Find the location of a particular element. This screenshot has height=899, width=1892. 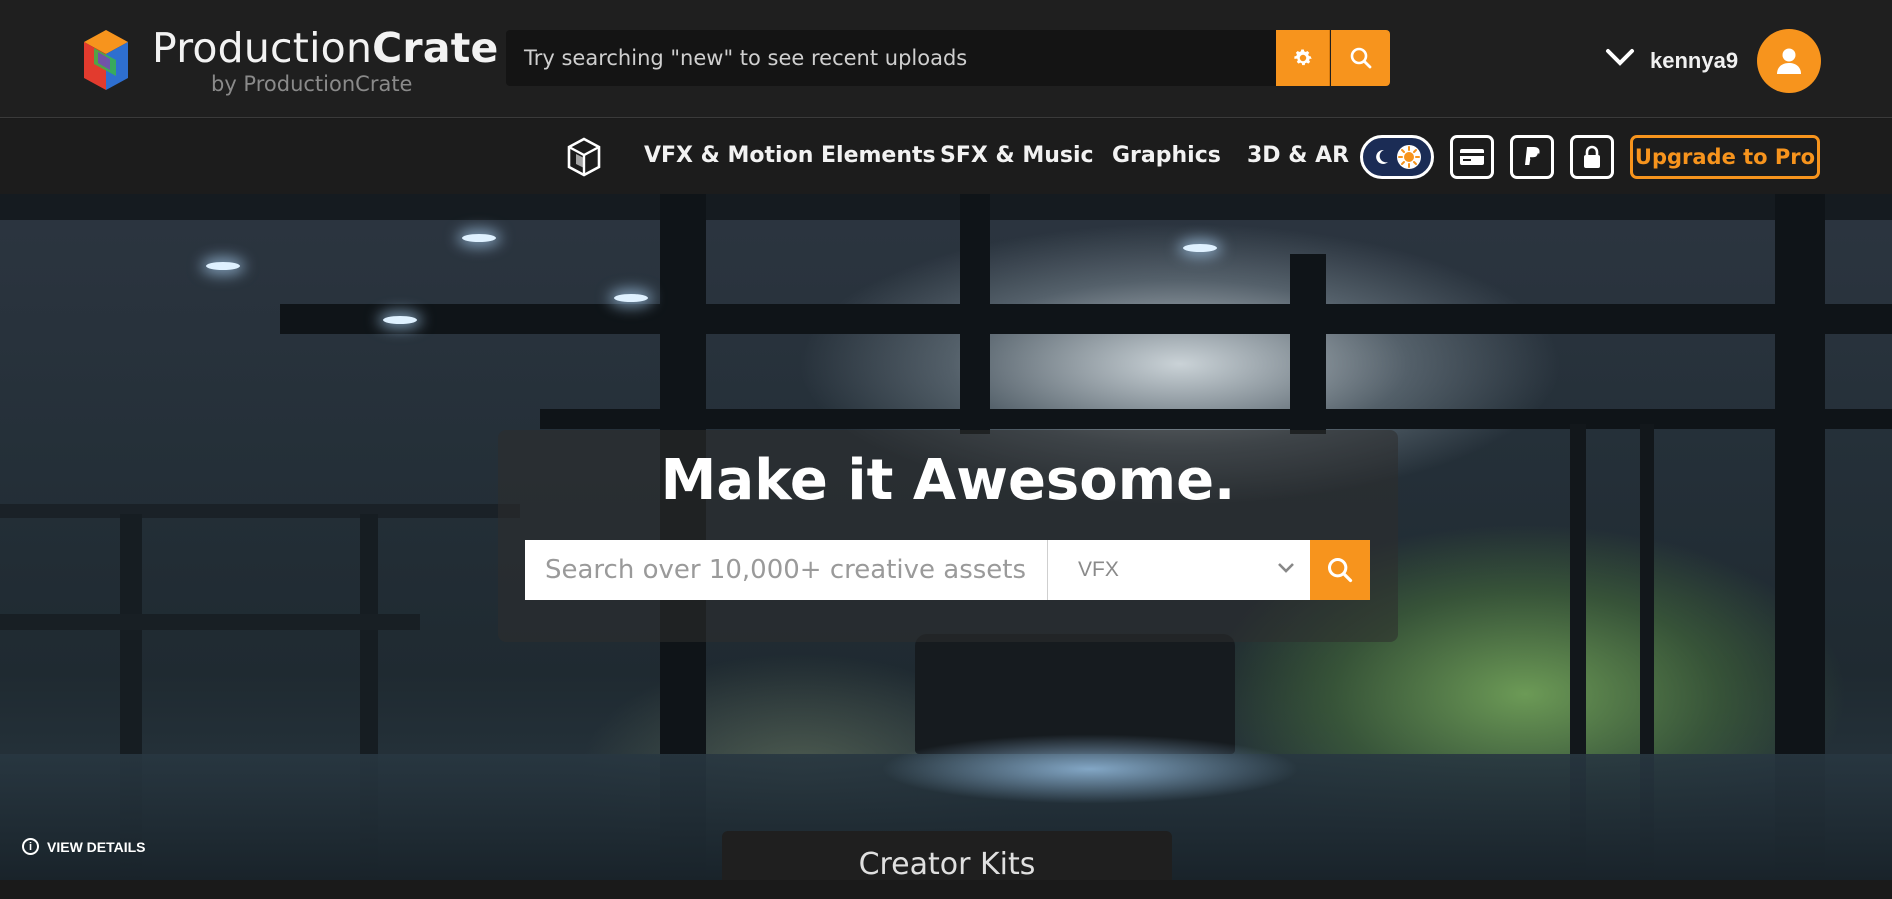

header-search-button is located at coordinates (1360, 58).